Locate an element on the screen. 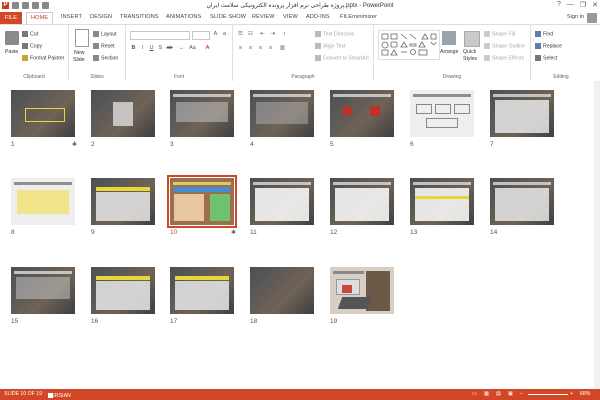 The height and width of the screenshot is (400, 600). slide-number: 17 is located at coordinates (174, 321).